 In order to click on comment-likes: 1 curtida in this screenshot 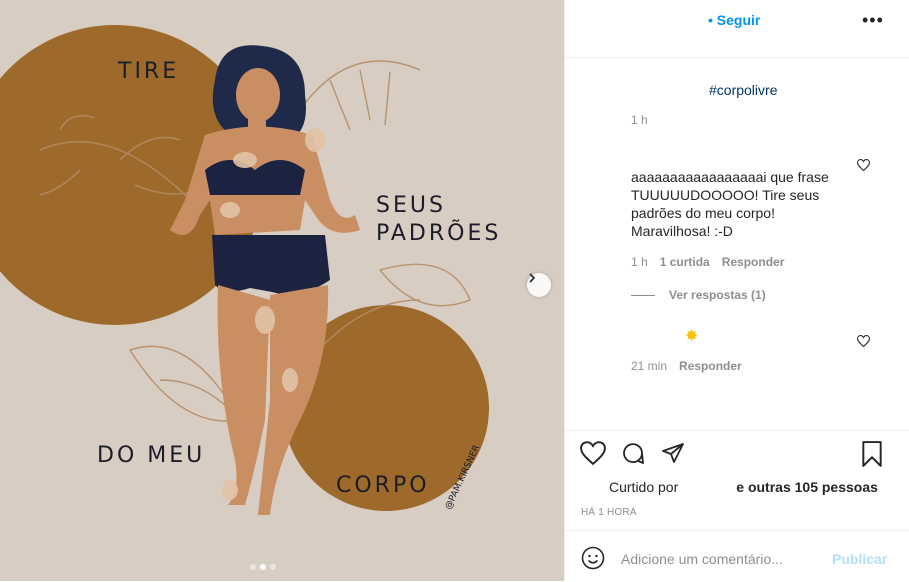, I will do `click(685, 262)`.